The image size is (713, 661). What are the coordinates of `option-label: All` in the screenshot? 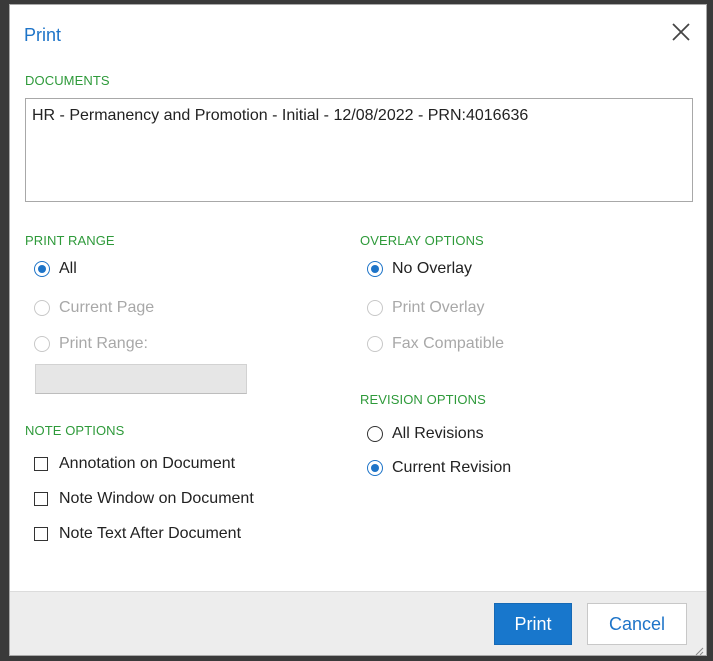 It's located at (68, 268).